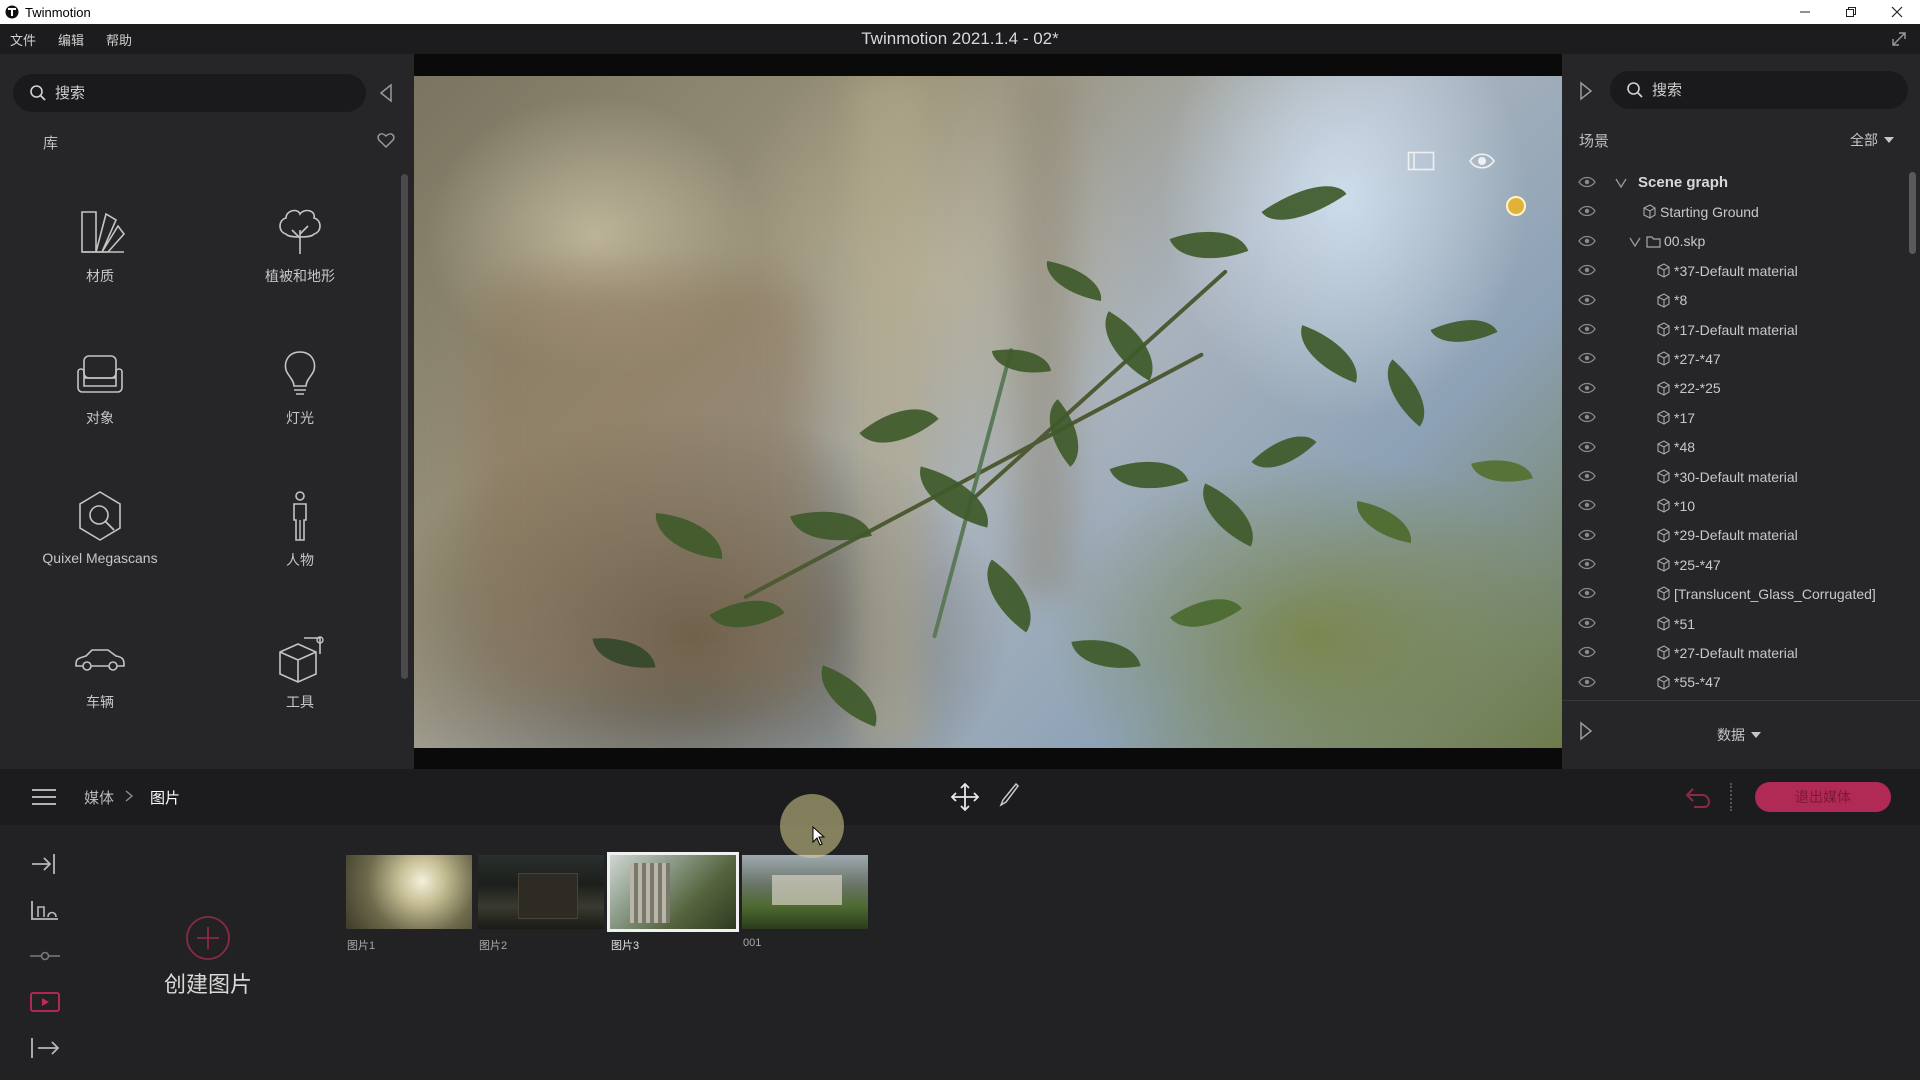  Describe the element at coordinates (386, 140) in the screenshot. I see `favorites-heart-icon` at that location.